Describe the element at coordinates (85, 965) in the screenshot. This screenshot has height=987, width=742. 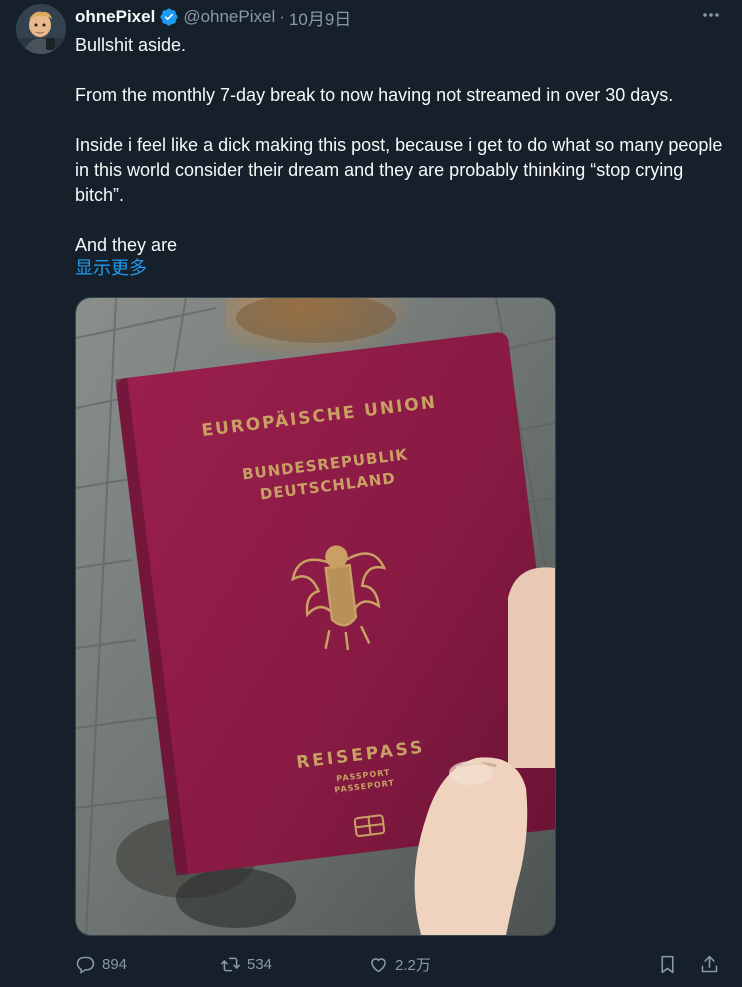
I see `reply-icon` at that location.